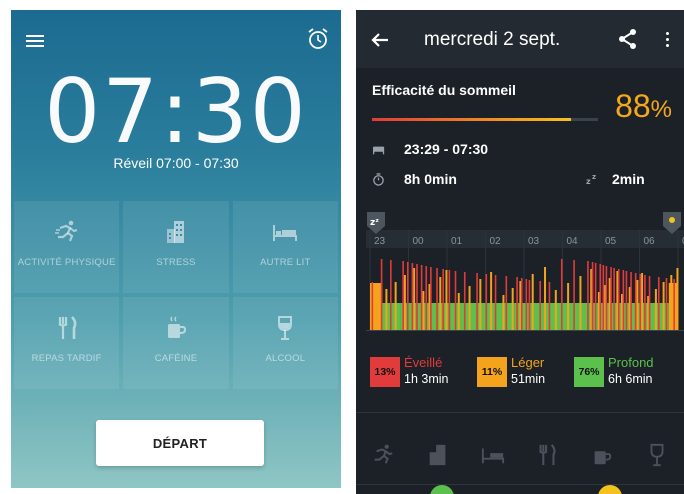  What do you see at coordinates (67, 247) in the screenshot?
I see `tag-physical-activity: ACTIVITÉ PHYSIQUE` at bounding box center [67, 247].